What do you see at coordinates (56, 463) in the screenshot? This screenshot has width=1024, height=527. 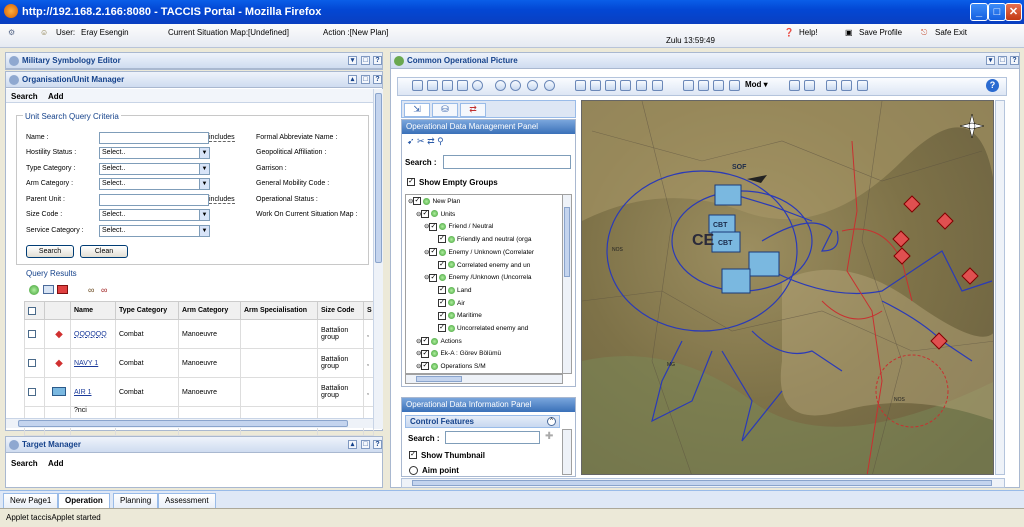 I see `target-add-menu: Add` at bounding box center [56, 463].